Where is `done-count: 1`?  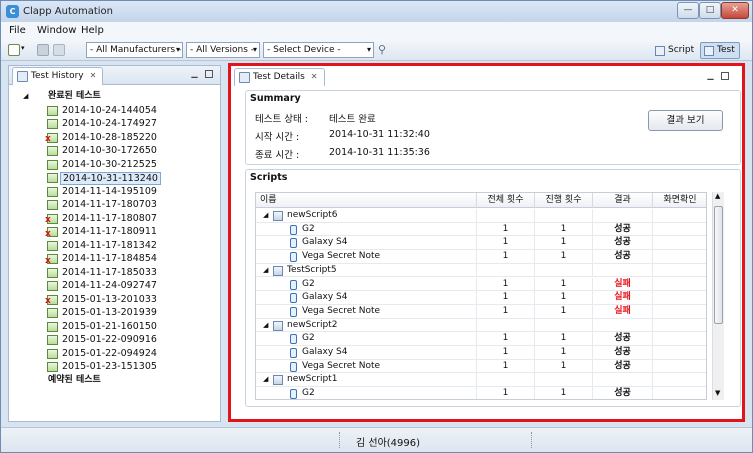 done-count: 1 is located at coordinates (564, 257).